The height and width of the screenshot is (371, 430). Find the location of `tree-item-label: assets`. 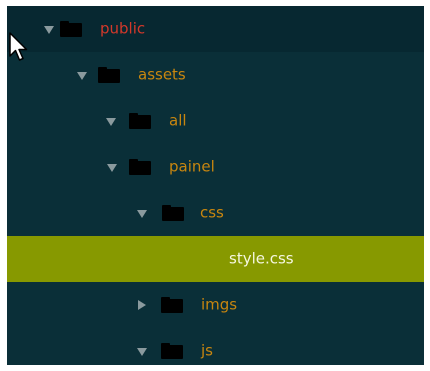

tree-item-label: assets is located at coordinates (162, 74).